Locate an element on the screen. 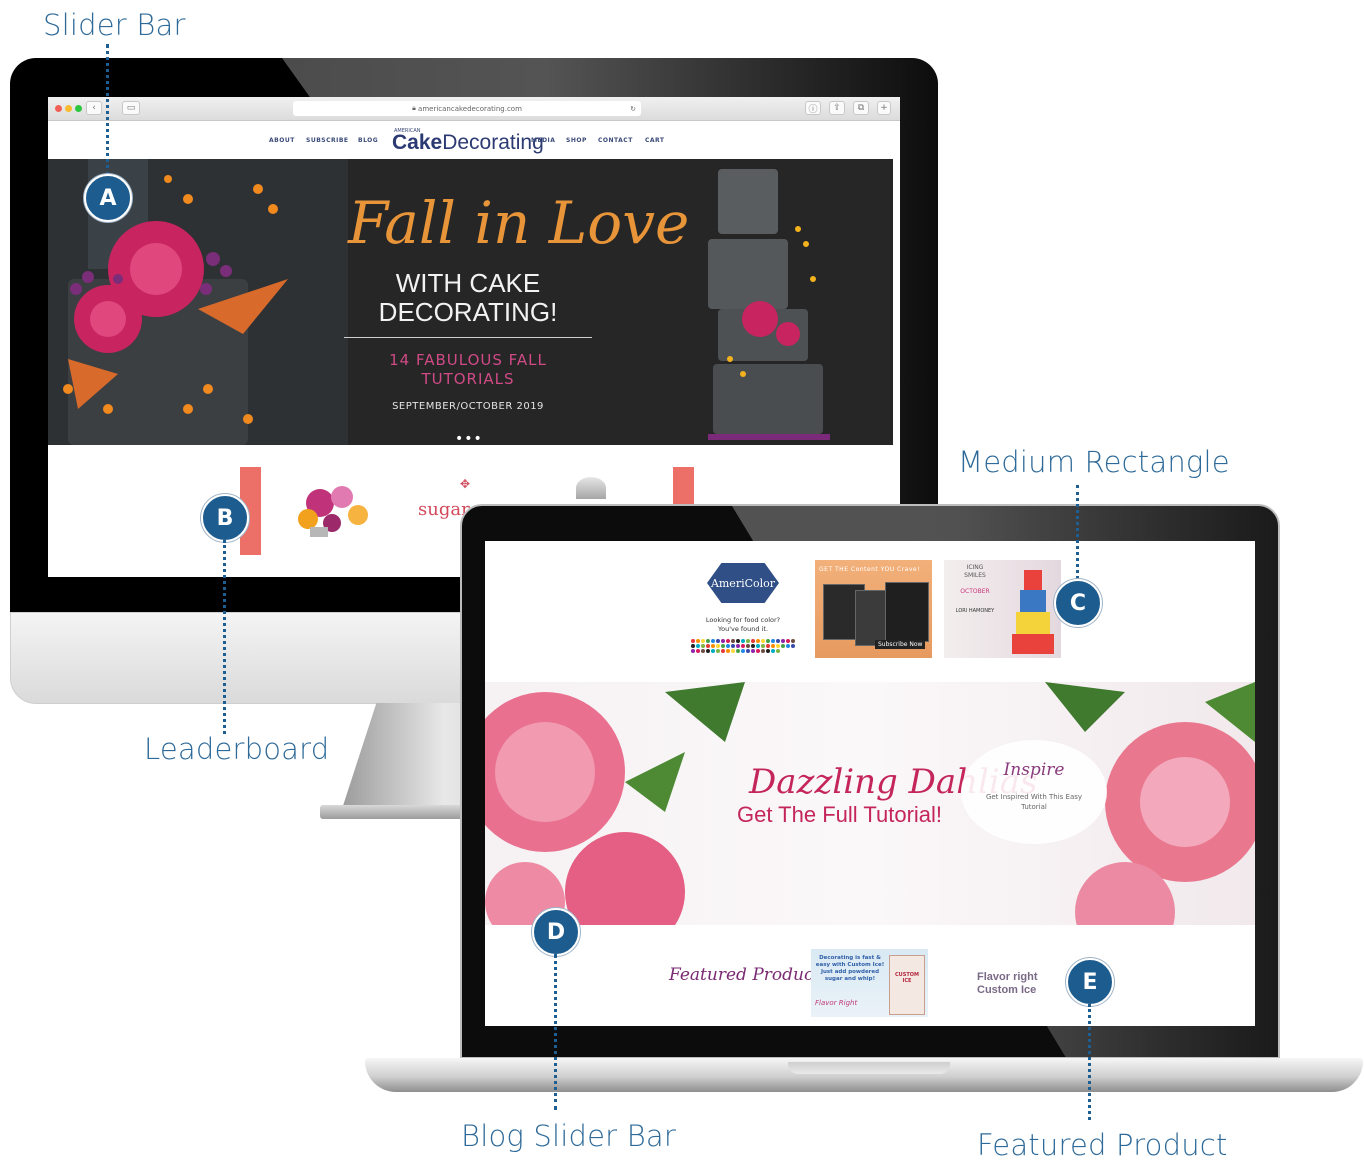 The width and height of the screenshot is (1364, 1162). hero-subtitle-line-1: WITH CAKE is located at coordinates (468, 283).